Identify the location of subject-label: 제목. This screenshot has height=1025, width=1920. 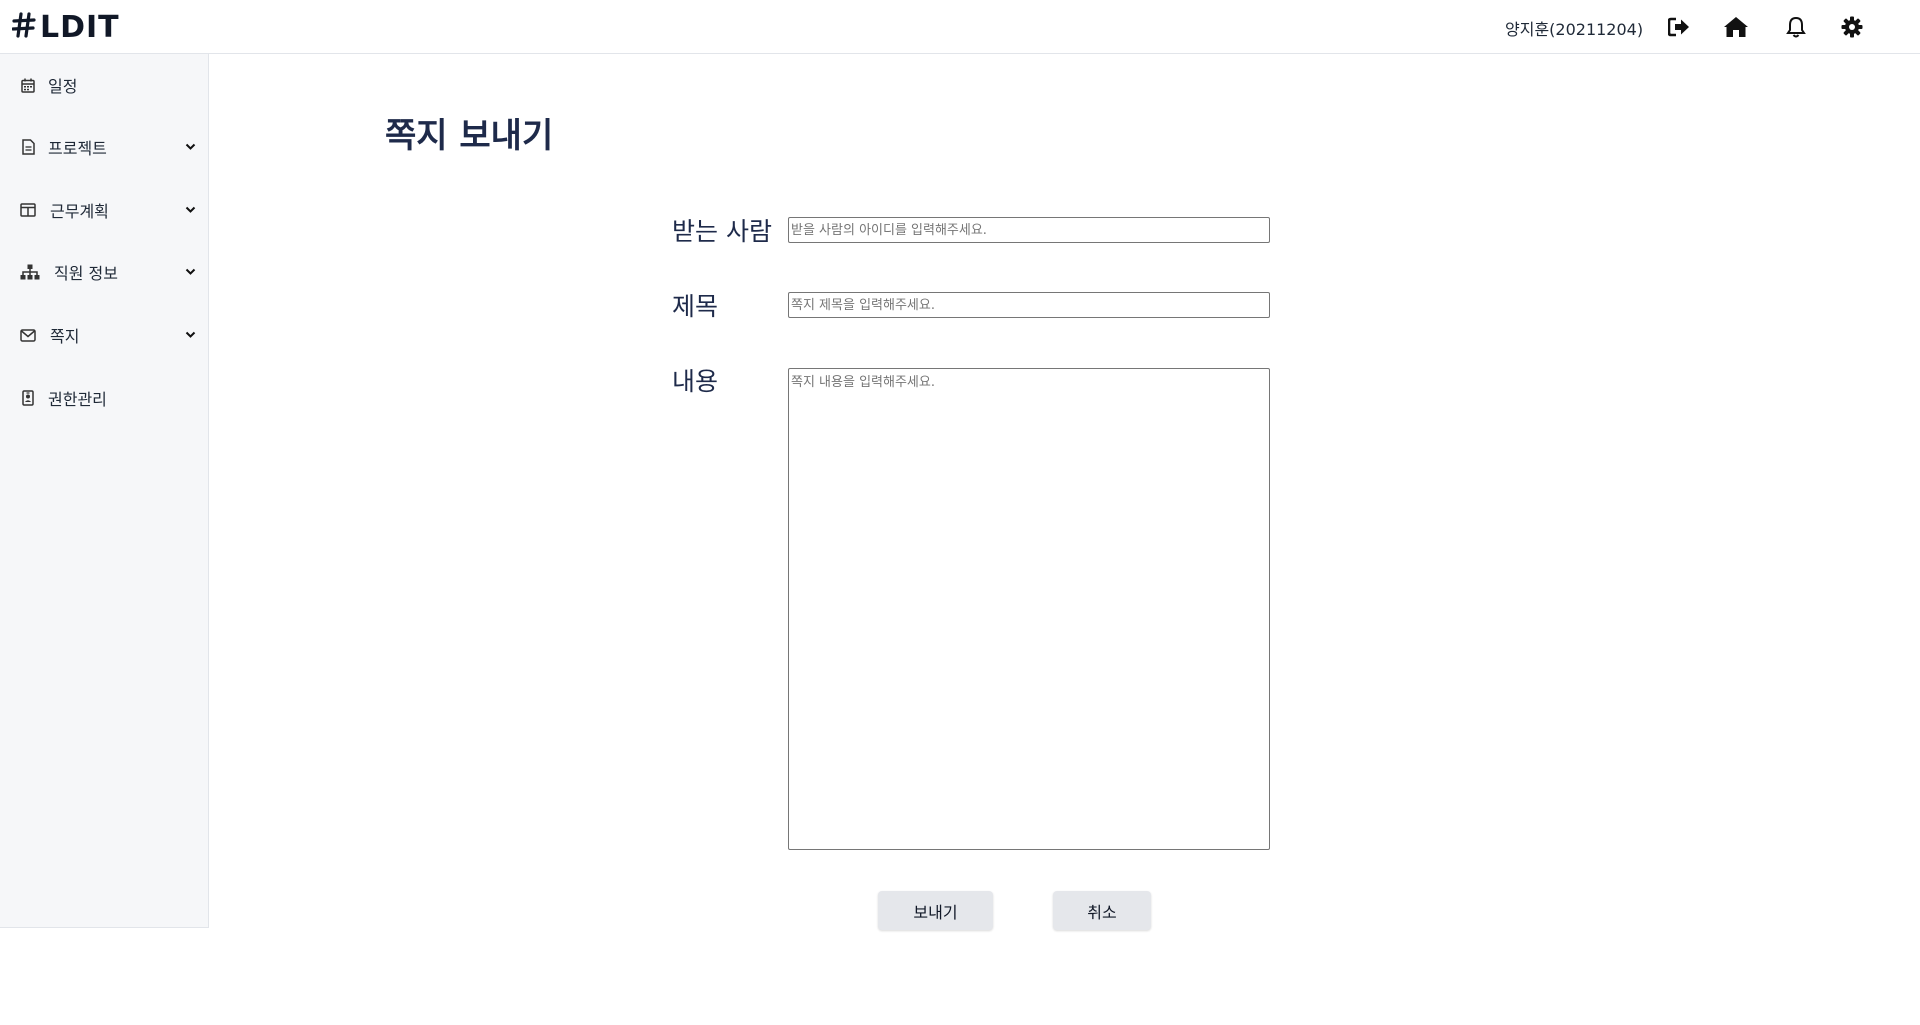
(695, 306).